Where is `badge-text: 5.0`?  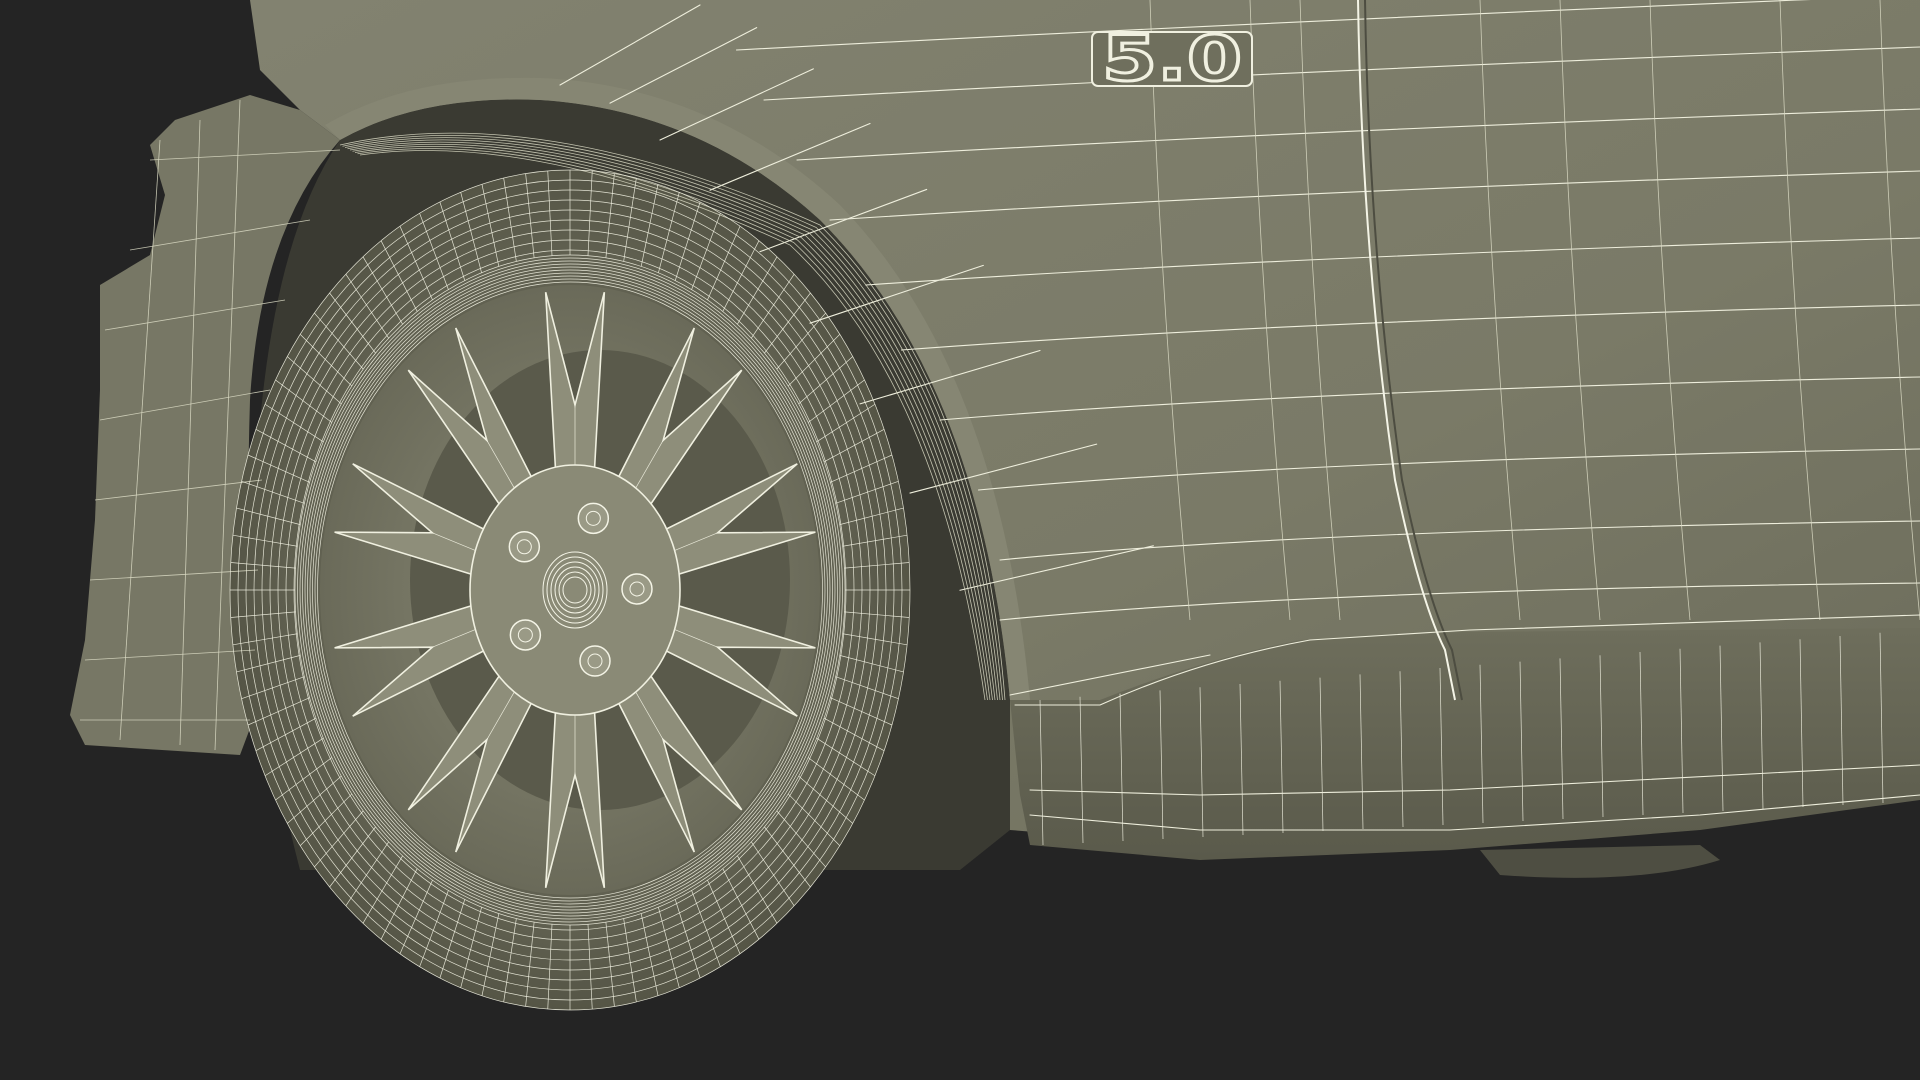
badge-text: 5.0 is located at coordinates (1172, 58).